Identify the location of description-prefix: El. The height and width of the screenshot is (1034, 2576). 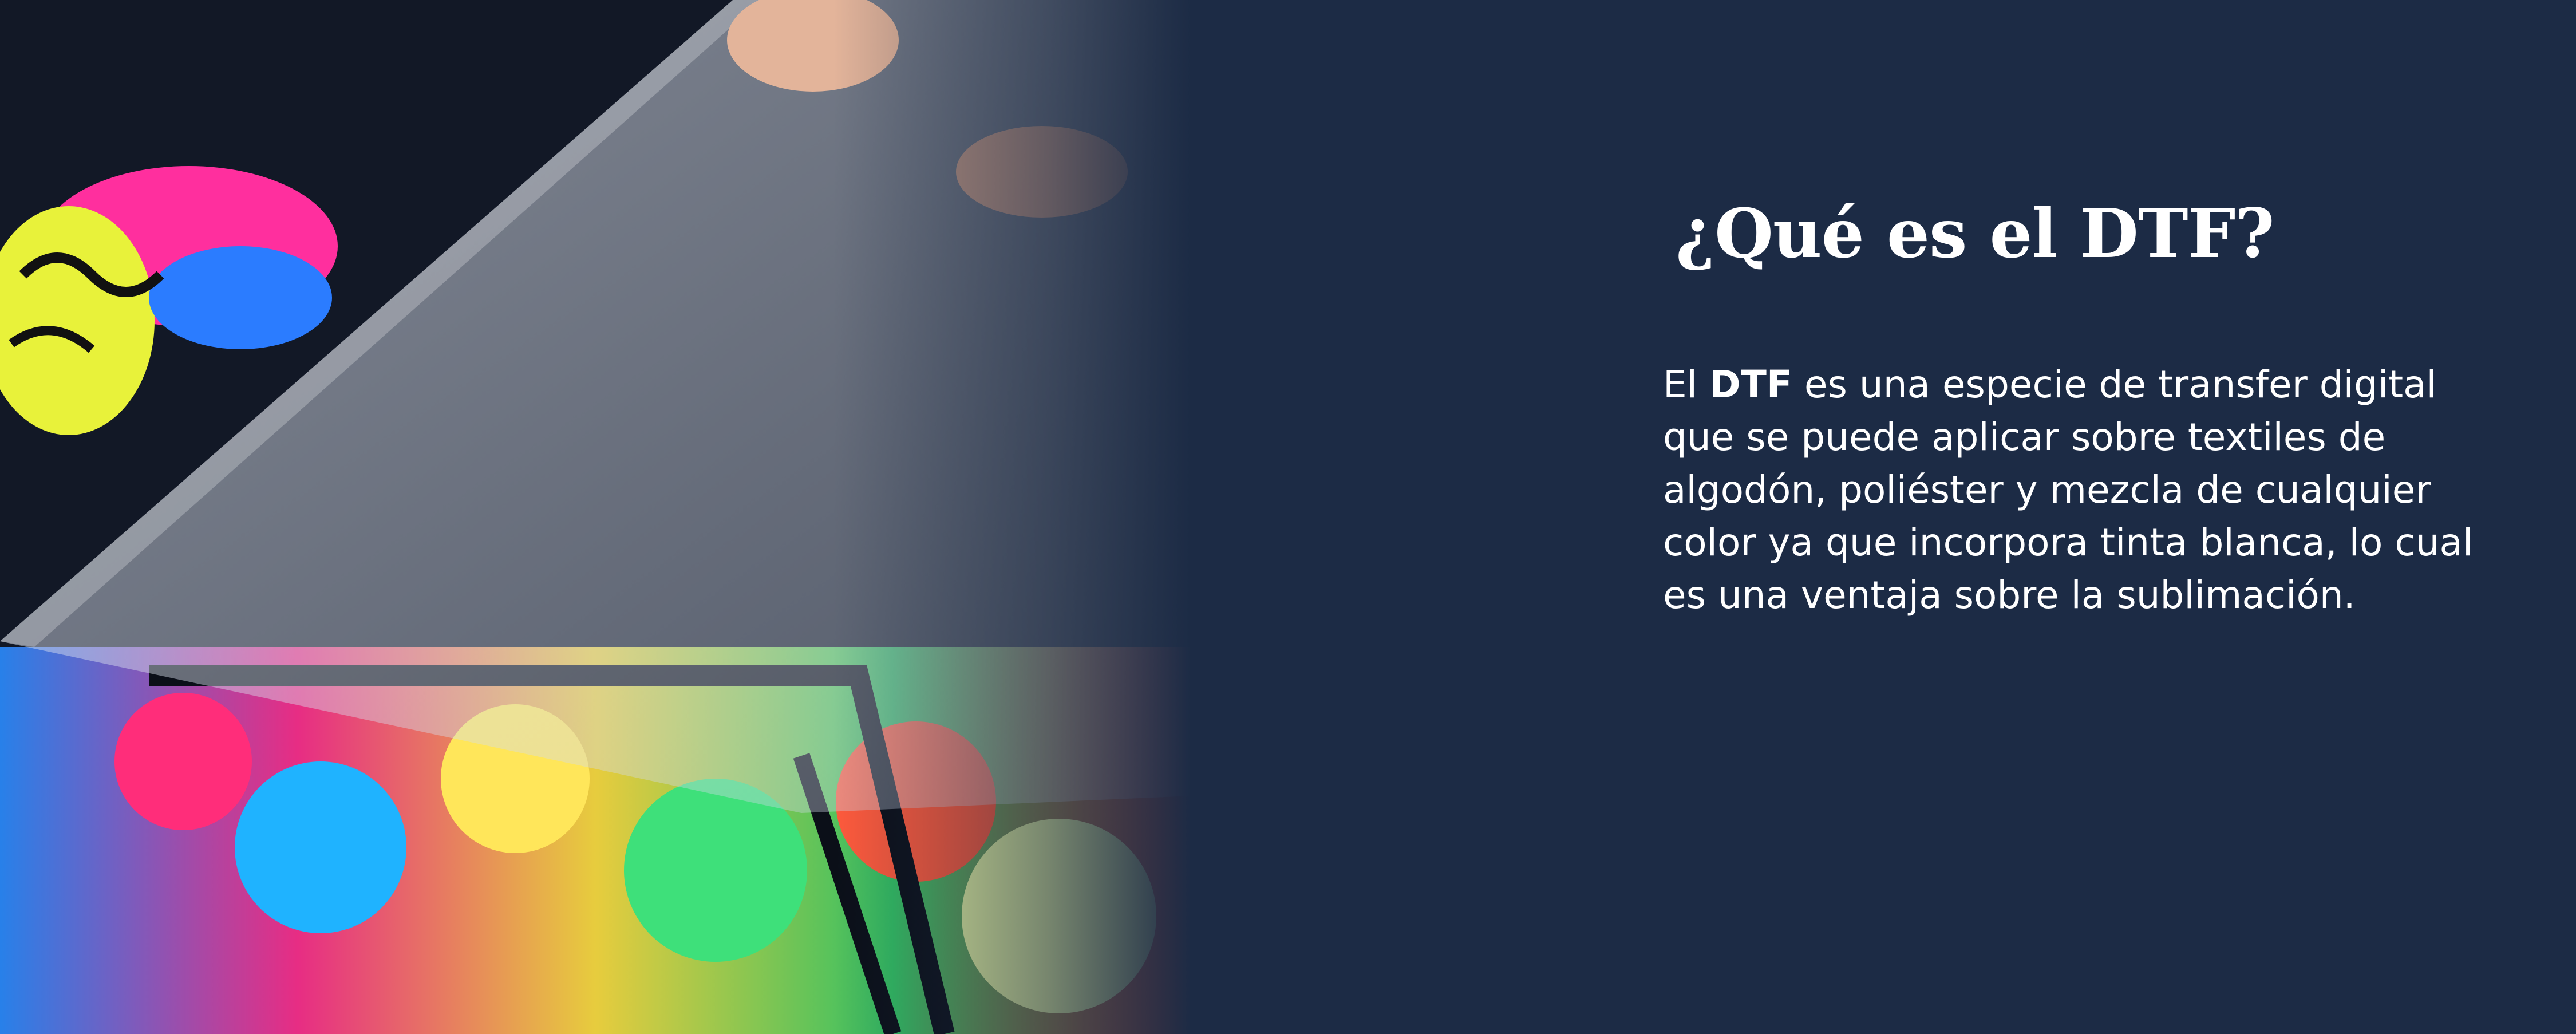
(1686, 384).